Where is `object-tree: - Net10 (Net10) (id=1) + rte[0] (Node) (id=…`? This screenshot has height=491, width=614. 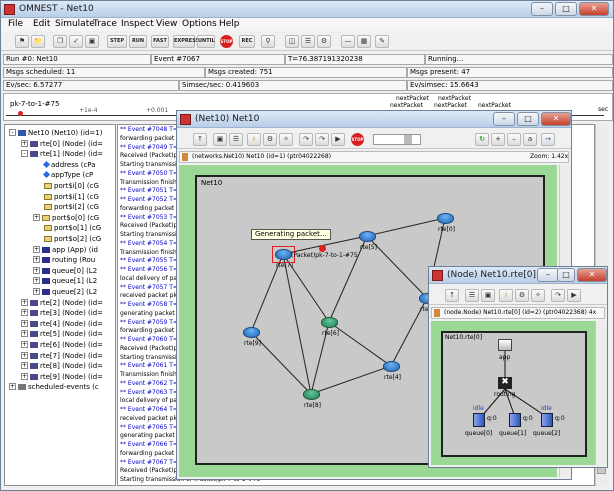 object-tree: - Net10 (Net10) (id=1) + rte[0] (Node) (id=… is located at coordinates (60, 305).